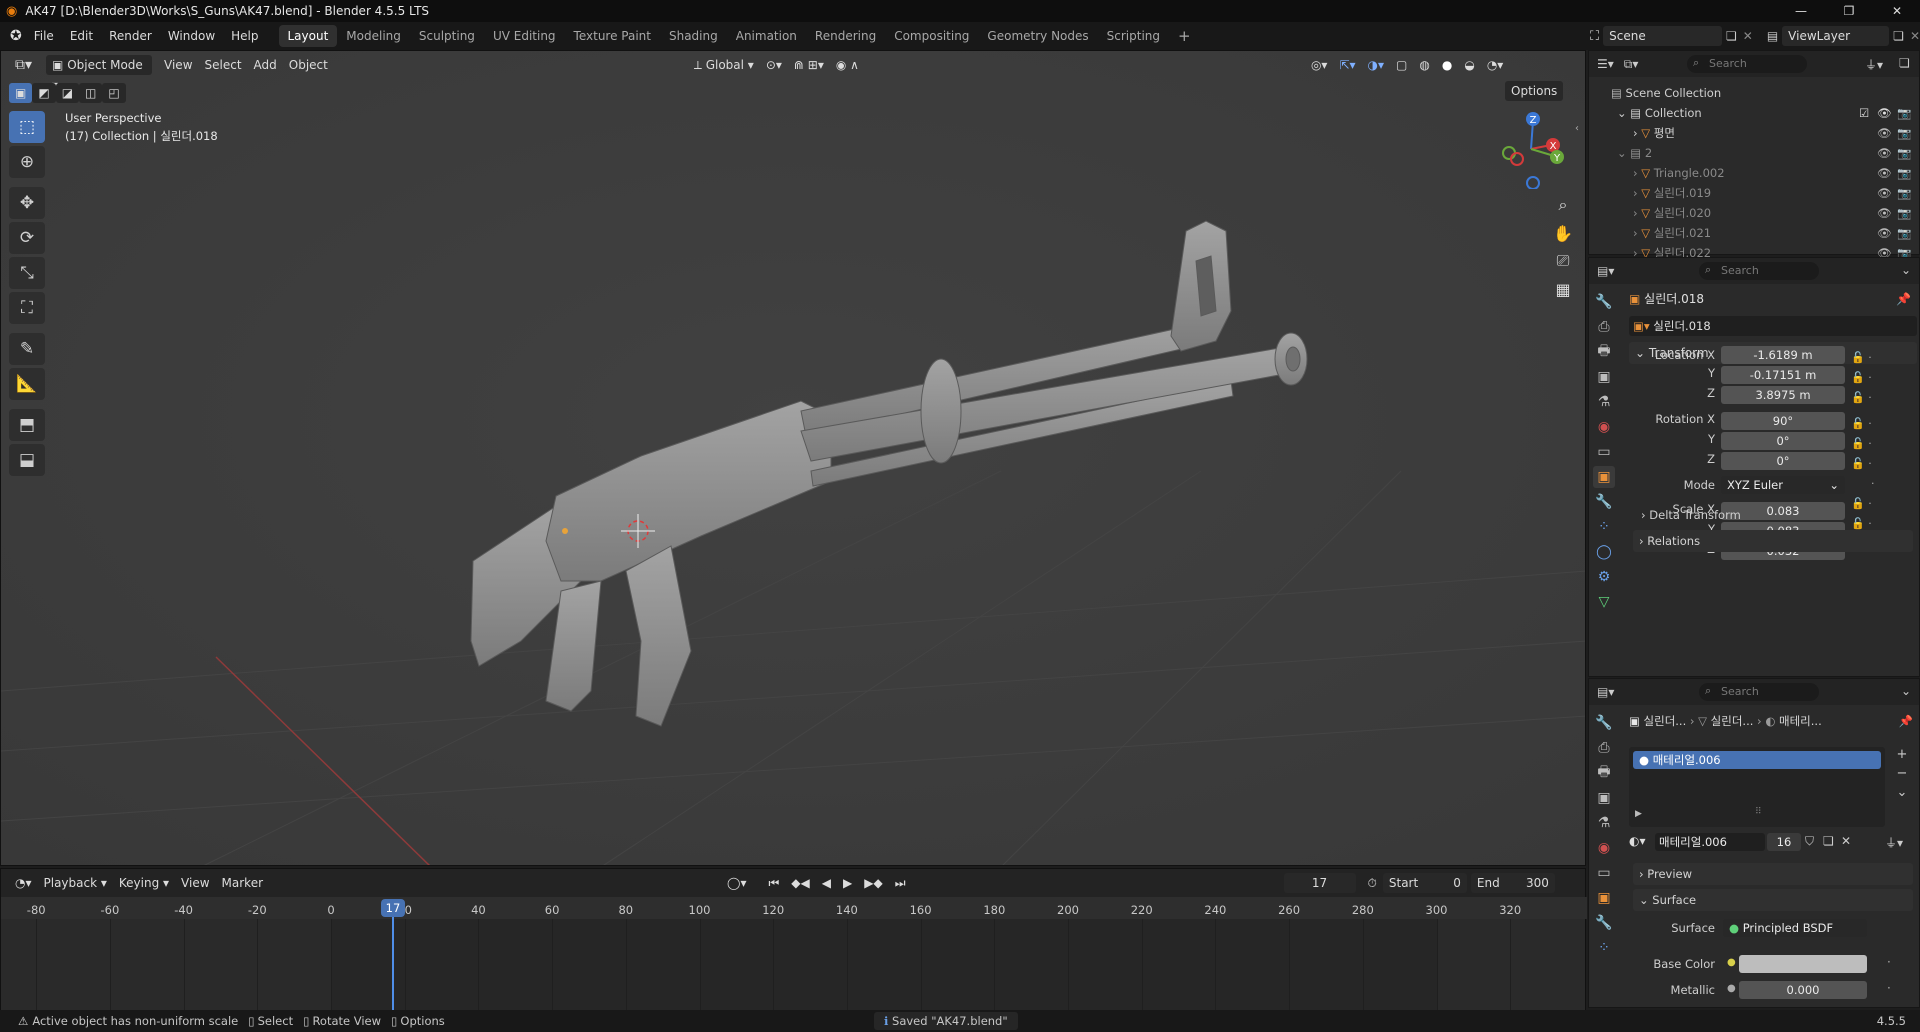 The width and height of the screenshot is (1920, 1032). Describe the element at coordinates (44, 93) in the screenshot. I see `select-extend-icon: ◩` at that location.